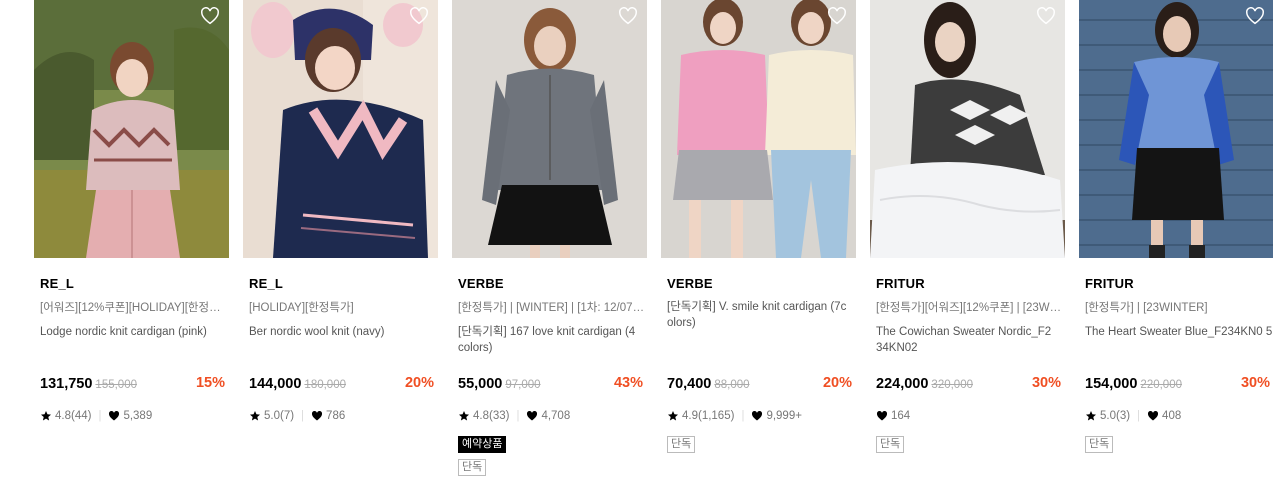 The height and width of the screenshot is (493, 1273). Describe the element at coordinates (732, 385) in the screenshot. I see `original-price: 88,000` at that location.